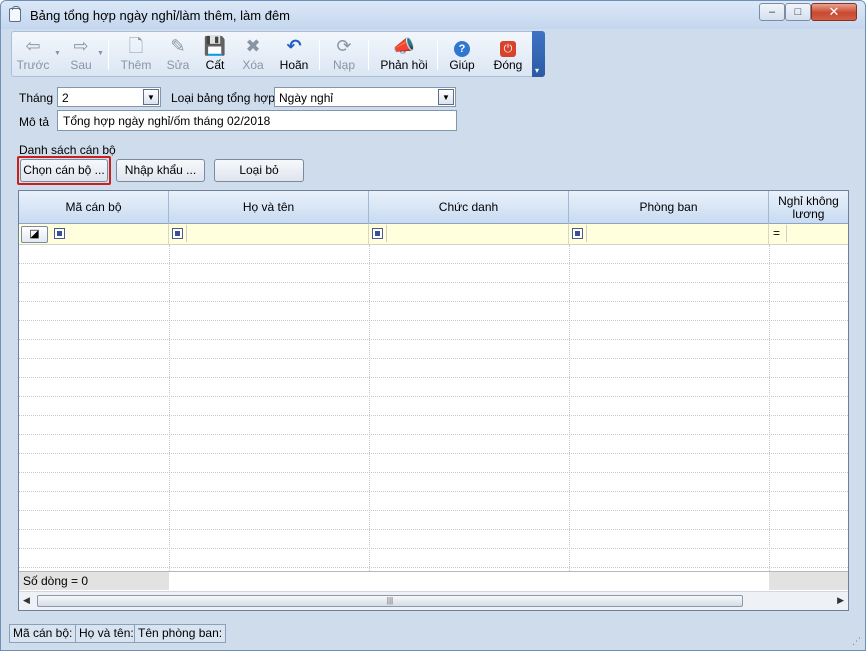 The image size is (866, 651). Describe the element at coordinates (26, 600) in the screenshot. I see `scroll-left-icon: ◀` at that location.